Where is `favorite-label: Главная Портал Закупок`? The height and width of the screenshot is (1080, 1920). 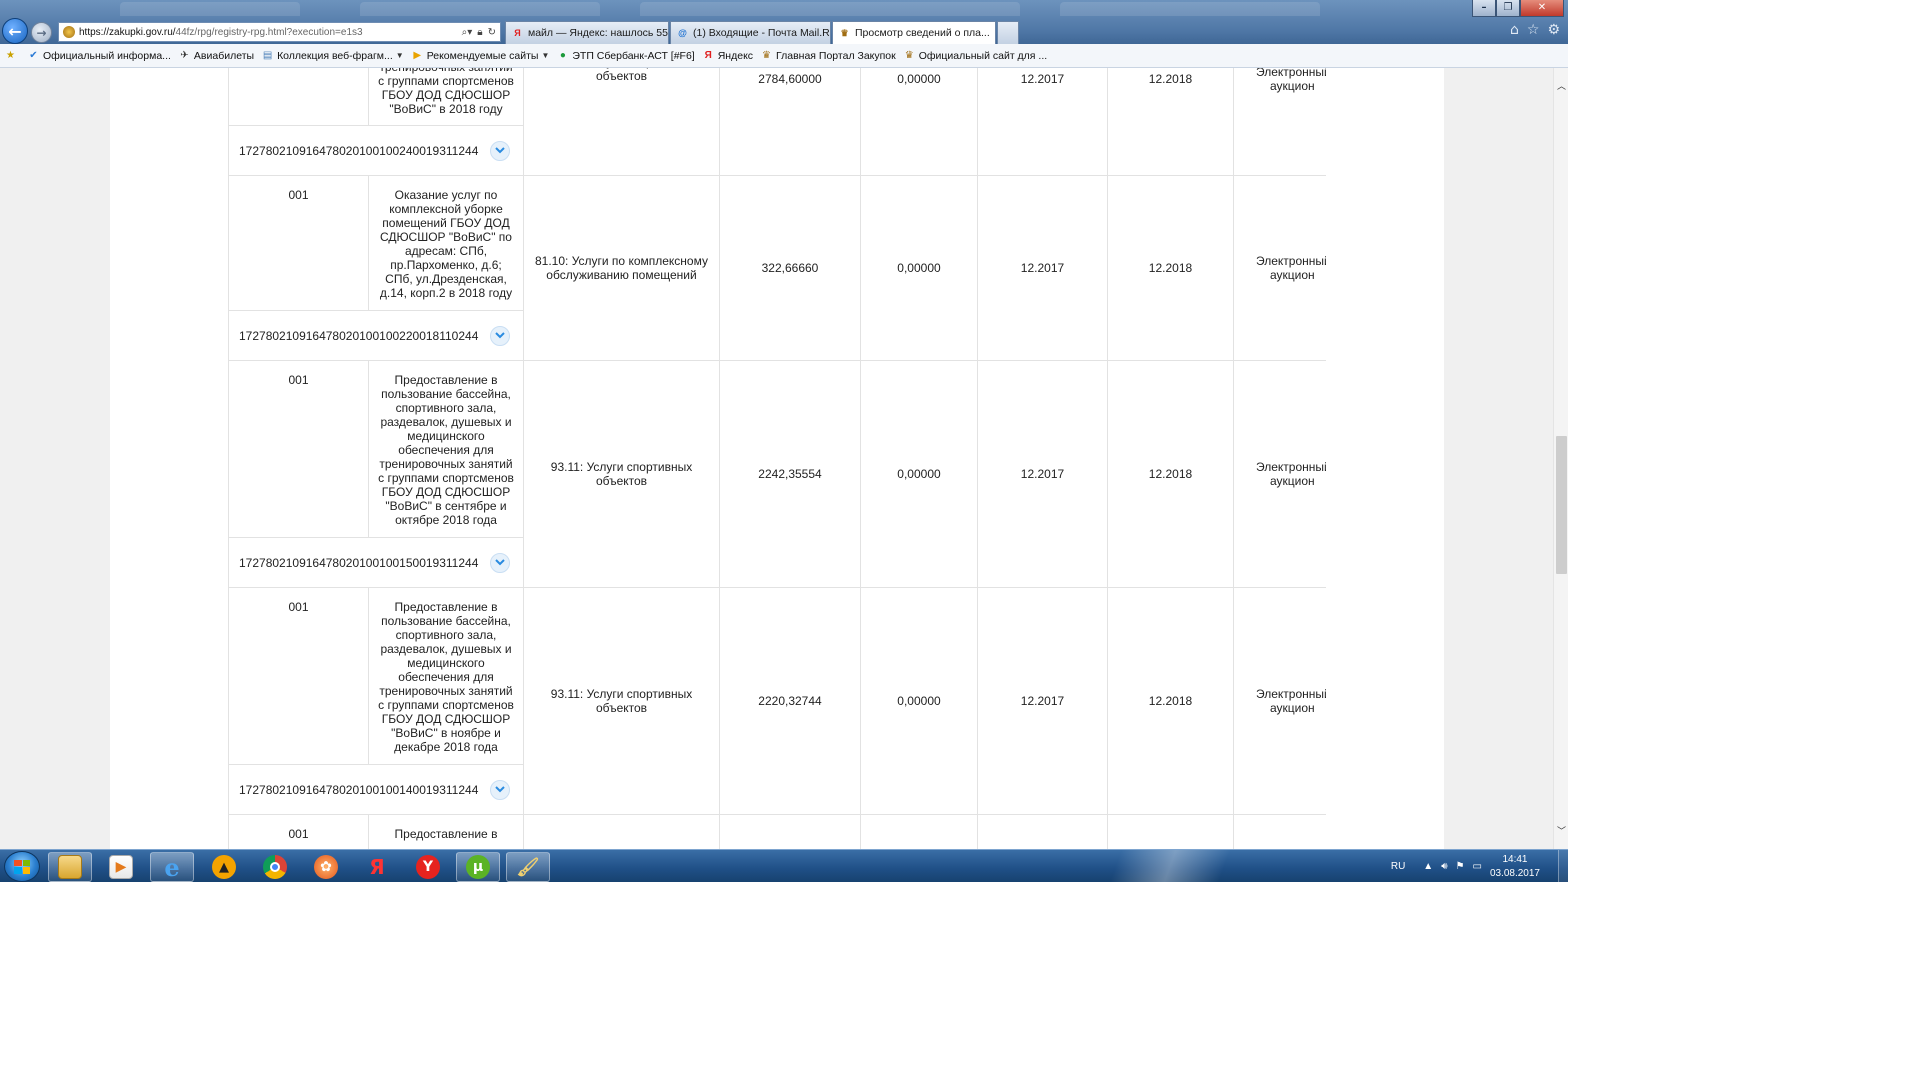 favorite-label: Главная Портал Закупок is located at coordinates (836, 55).